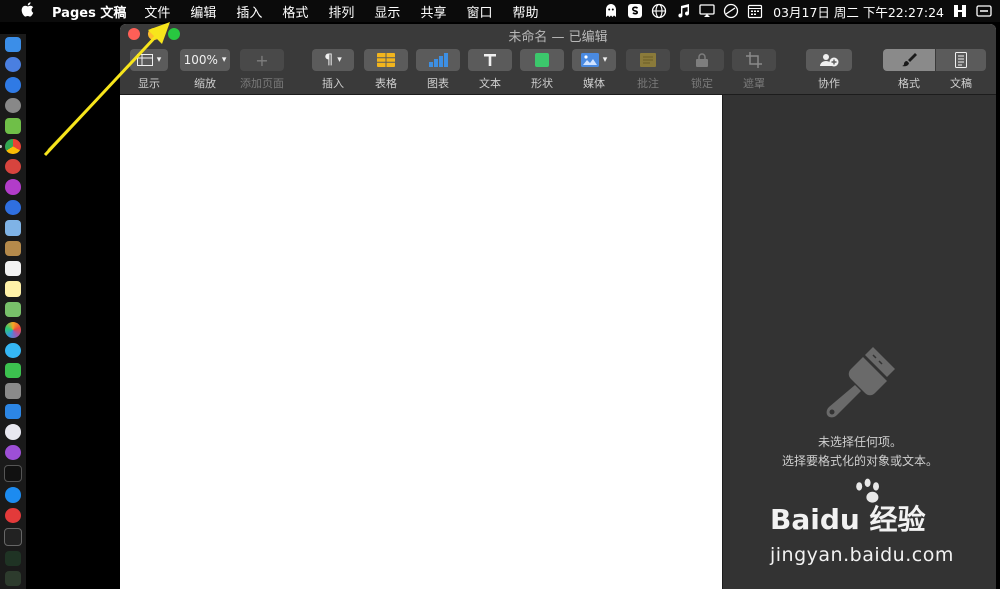 The height and width of the screenshot is (589, 1000). Describe the element at coordinates (341, 11) in the screenshot. I see `menu-arrange: 排列` at that location.